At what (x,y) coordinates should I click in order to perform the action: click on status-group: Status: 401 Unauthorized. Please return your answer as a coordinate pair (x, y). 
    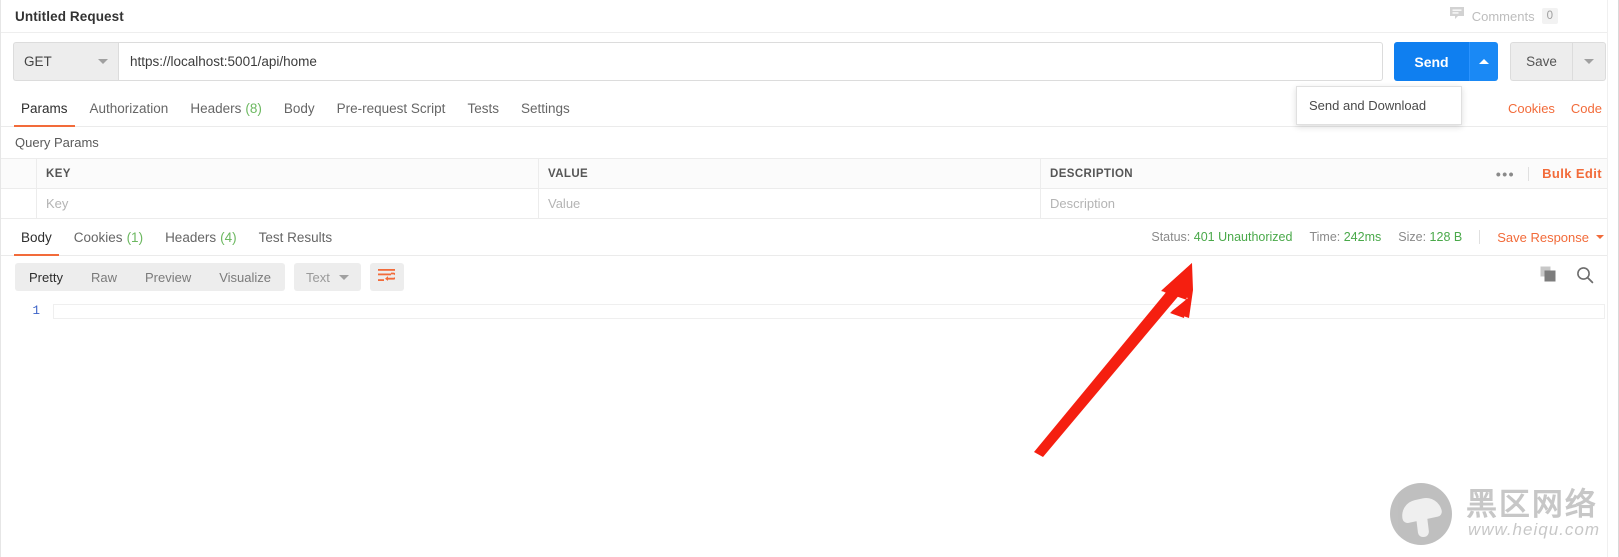
    Looking at the image, I should click on (1221, 237).